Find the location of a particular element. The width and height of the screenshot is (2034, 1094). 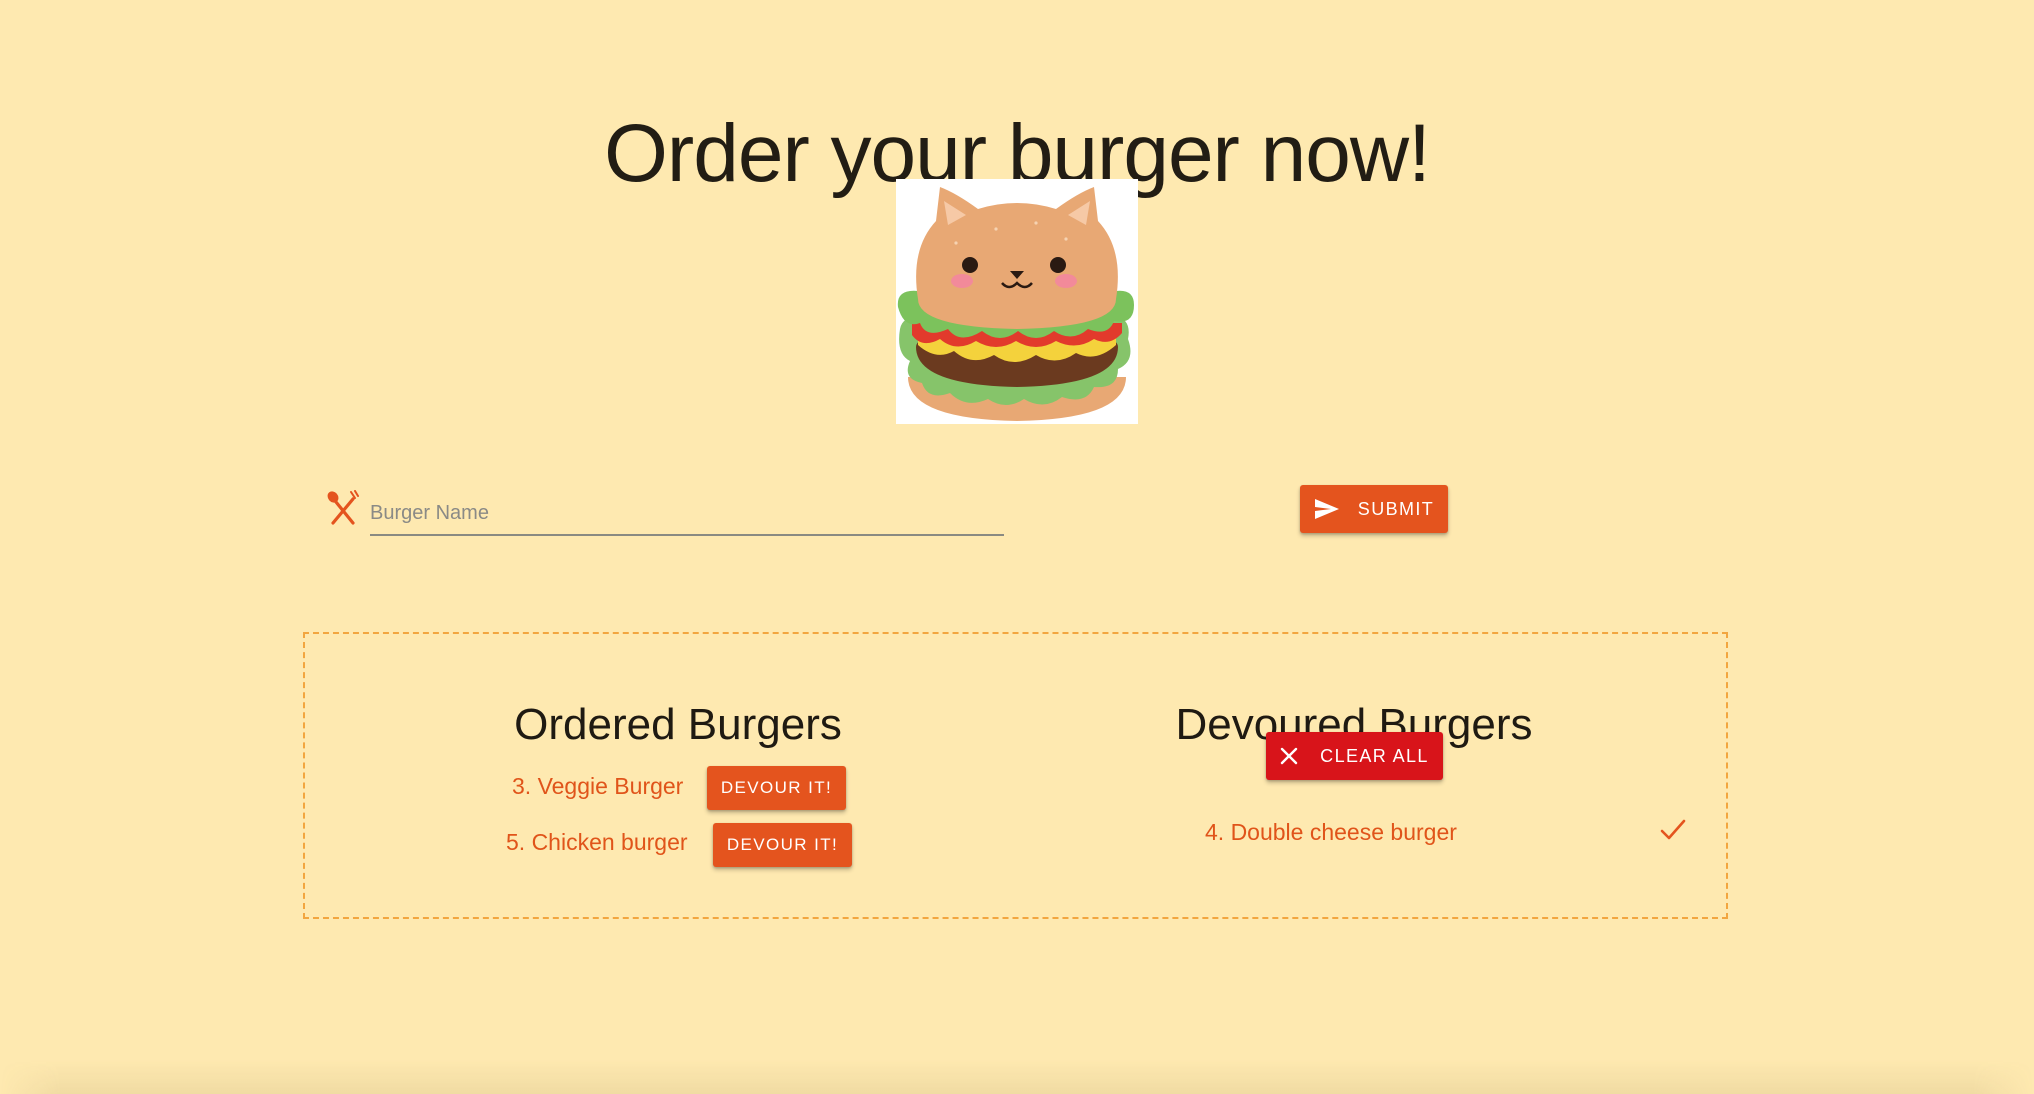

clear-all-button: Clear all is located at coordinates (1354, 756).